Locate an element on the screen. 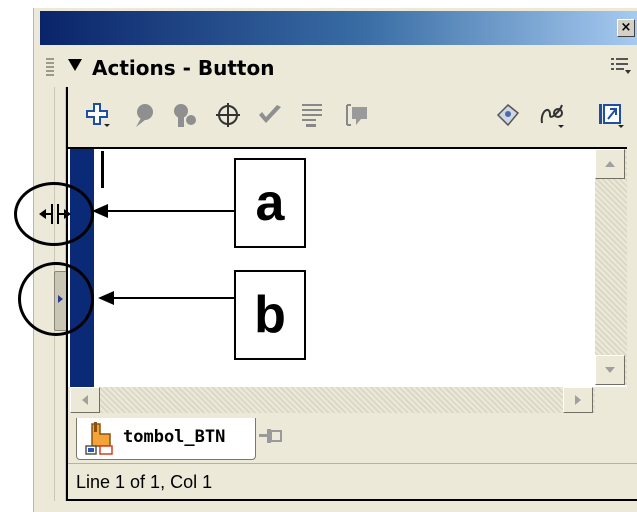  target-path-icon is located at coordinates (228, 115).